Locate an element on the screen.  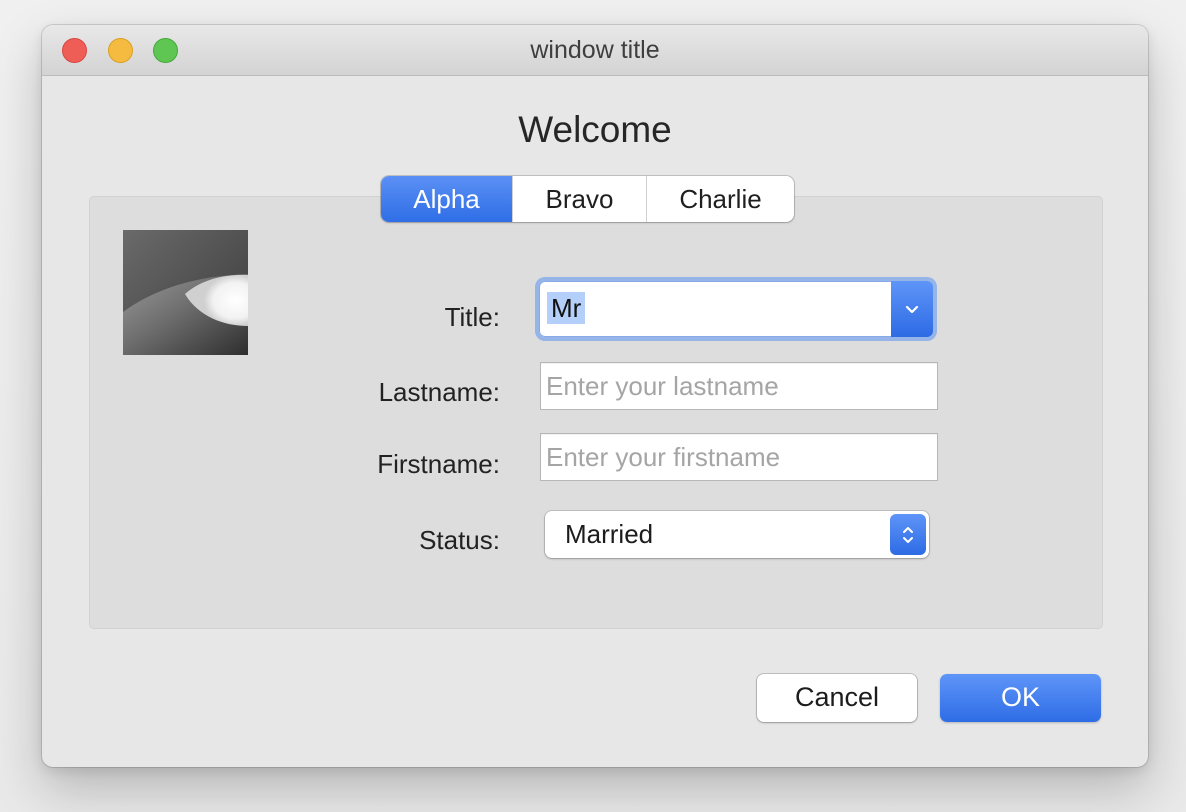
lastname-label: Lastname: is located at coordinates (439, 392).